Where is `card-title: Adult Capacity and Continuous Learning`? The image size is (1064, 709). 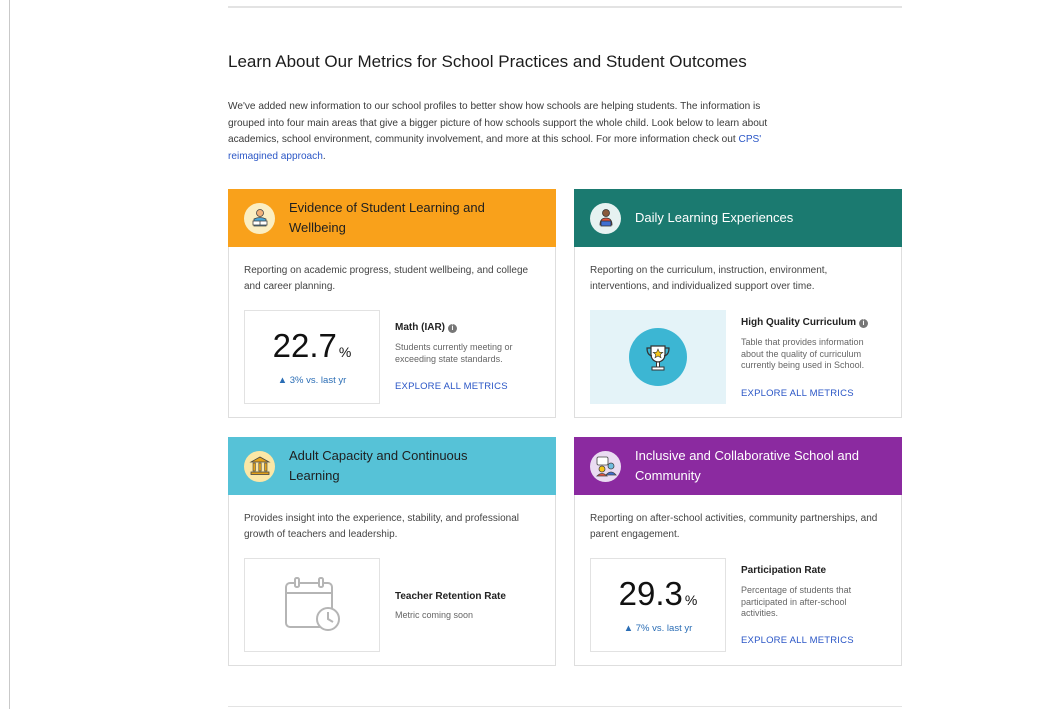 card-title: Adult Capacity and Continuous Learning is located at coordinates (378, 465).